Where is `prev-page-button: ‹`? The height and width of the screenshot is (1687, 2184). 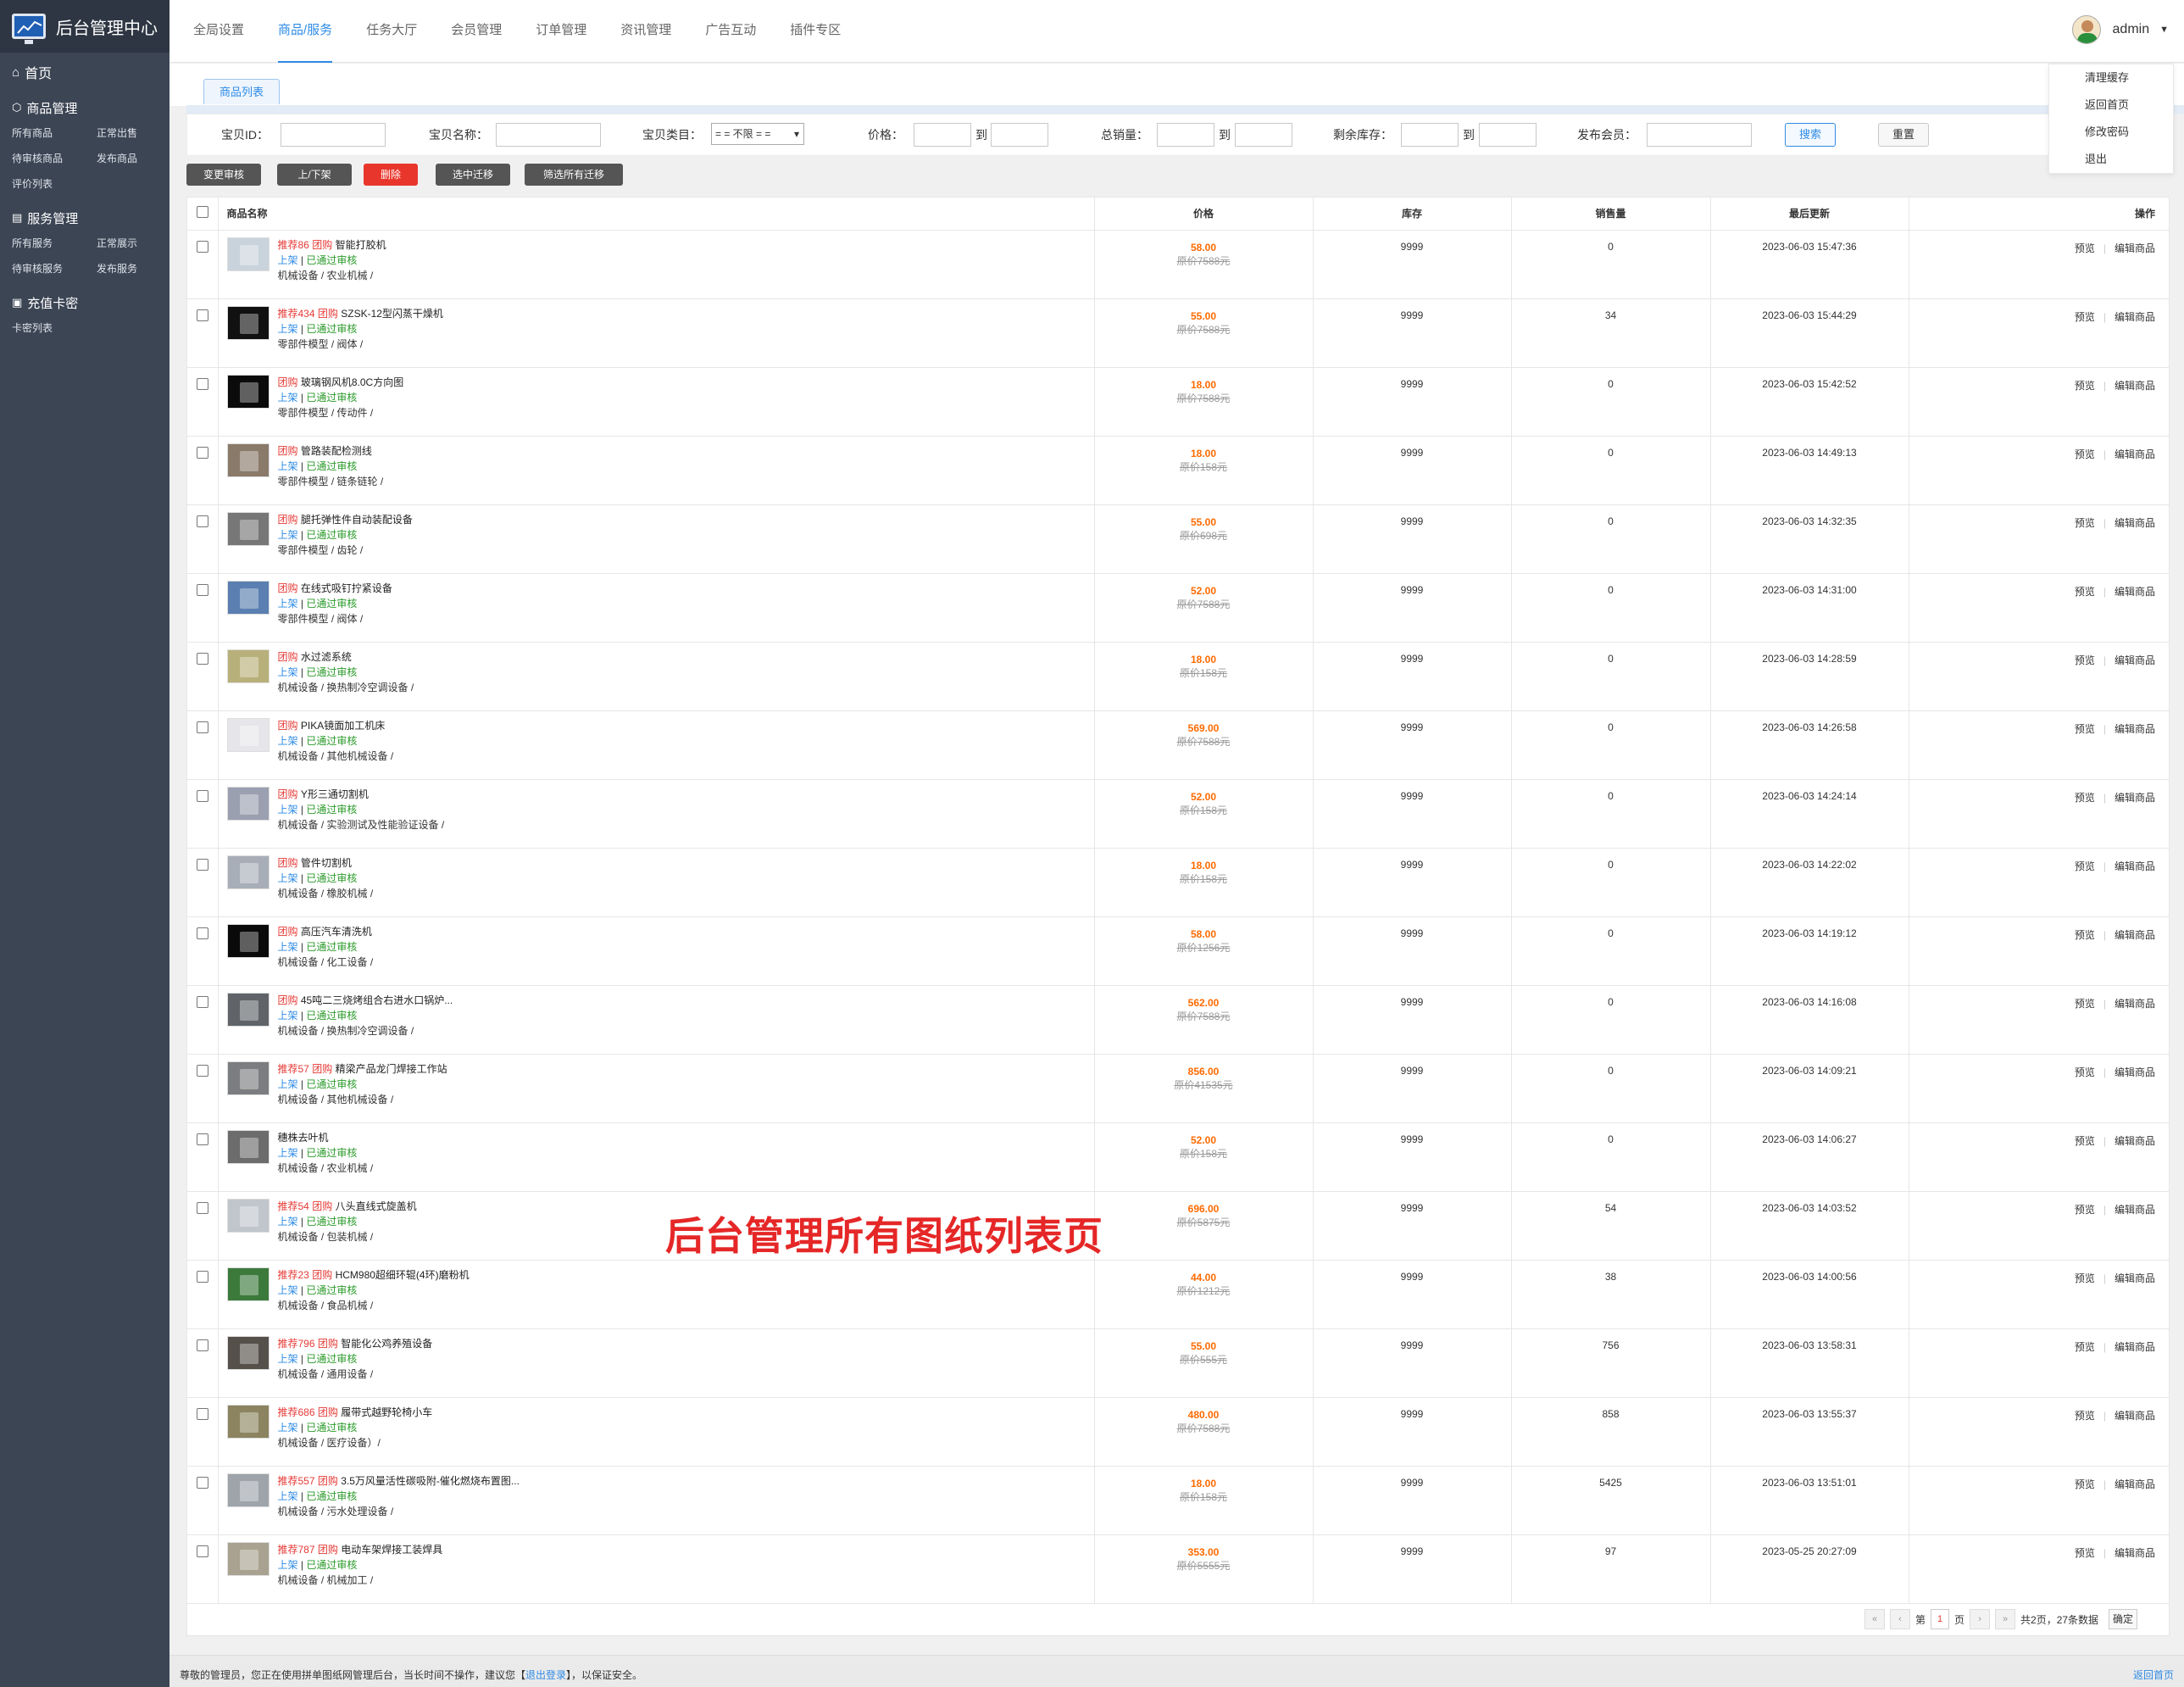
prev-page-button: ‹ is located at coordinates (1900, 1619).